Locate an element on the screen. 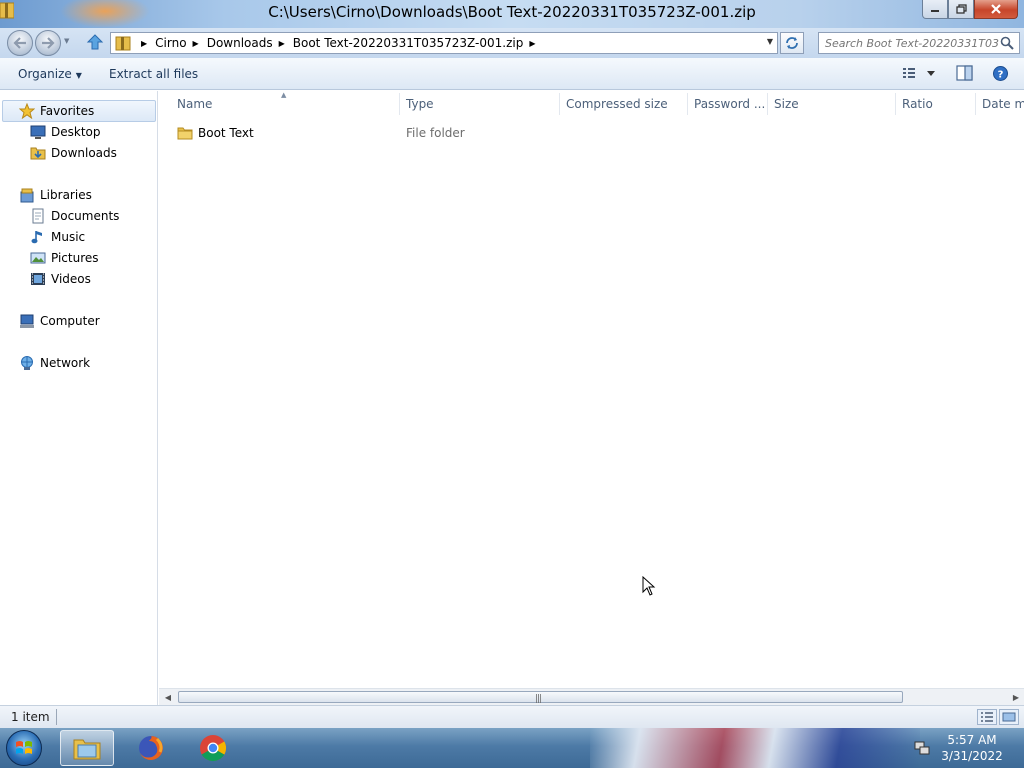  documents-icon is located at coordinates (38, 216).